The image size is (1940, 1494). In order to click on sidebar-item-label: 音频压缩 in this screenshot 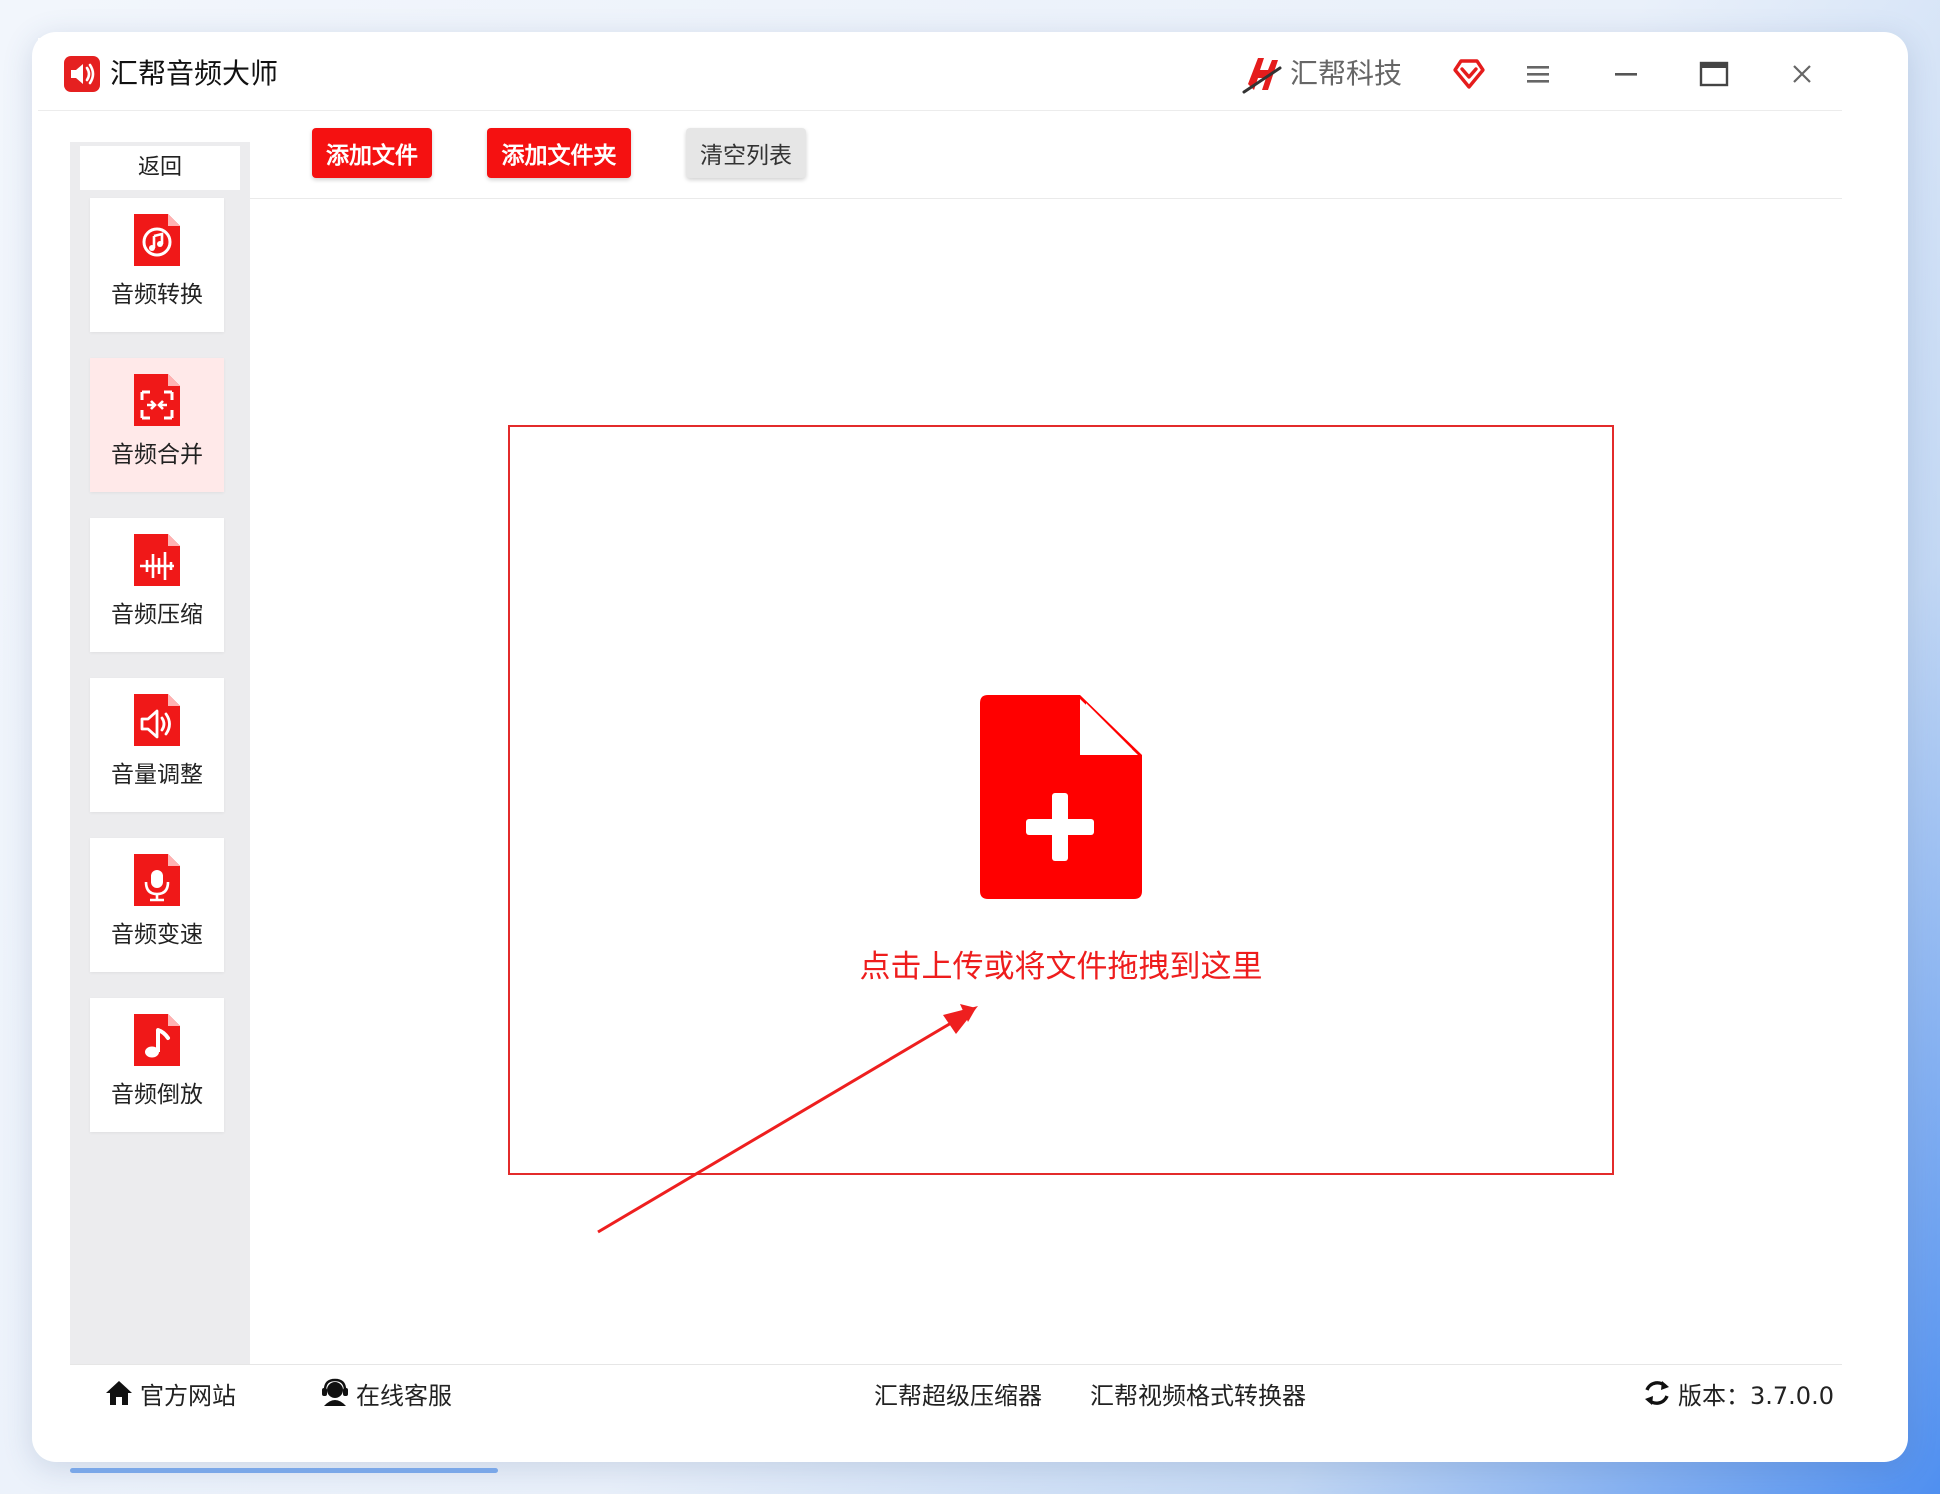, I will do `click(157, 615)`.